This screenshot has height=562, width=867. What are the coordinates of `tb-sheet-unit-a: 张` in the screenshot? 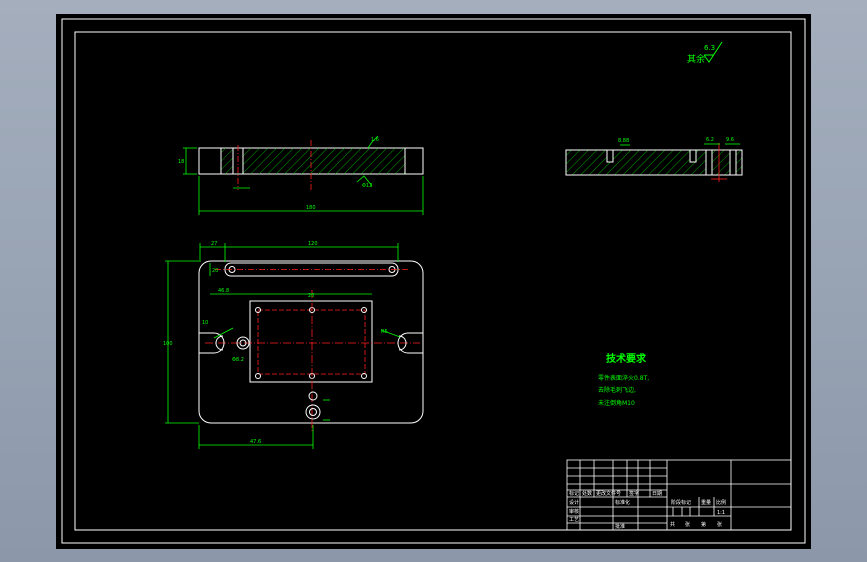 It's located at (687, 524).